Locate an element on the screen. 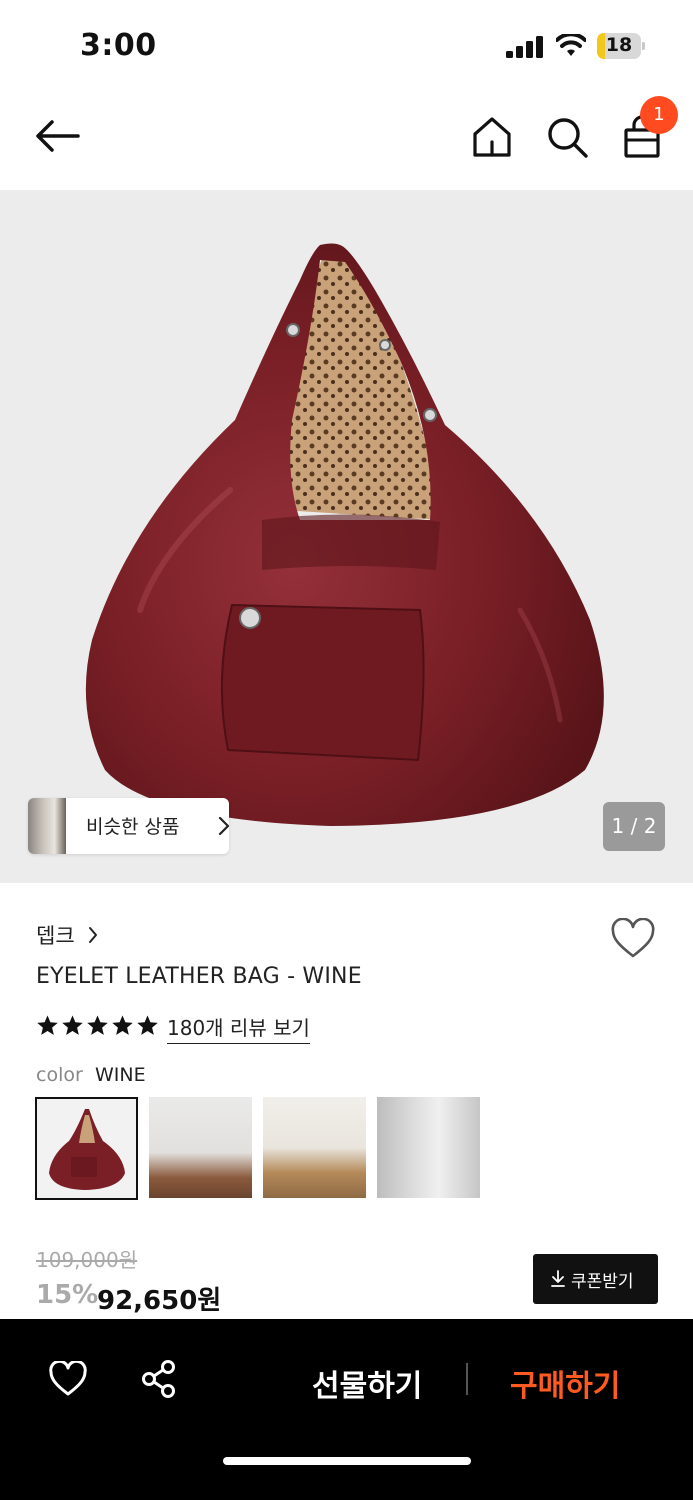  gift-button: 선물하기 is located at coordinates (367, 1383).